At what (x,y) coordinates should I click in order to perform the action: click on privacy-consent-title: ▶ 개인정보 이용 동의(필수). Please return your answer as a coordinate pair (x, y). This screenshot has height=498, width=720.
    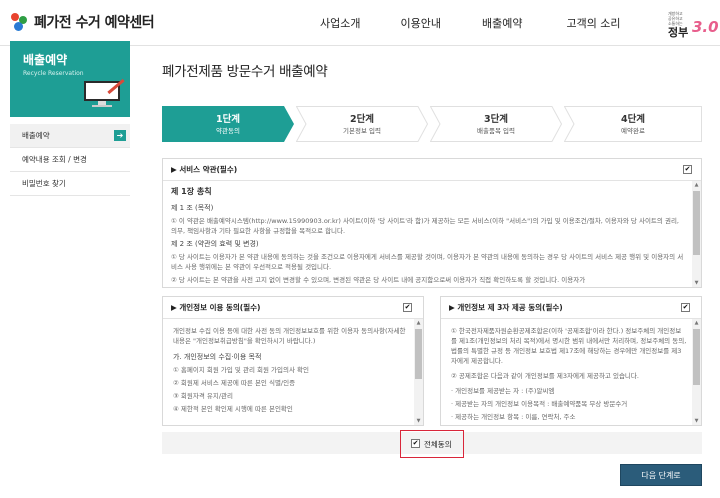
    Looking at the image, I should click on (216, 307).